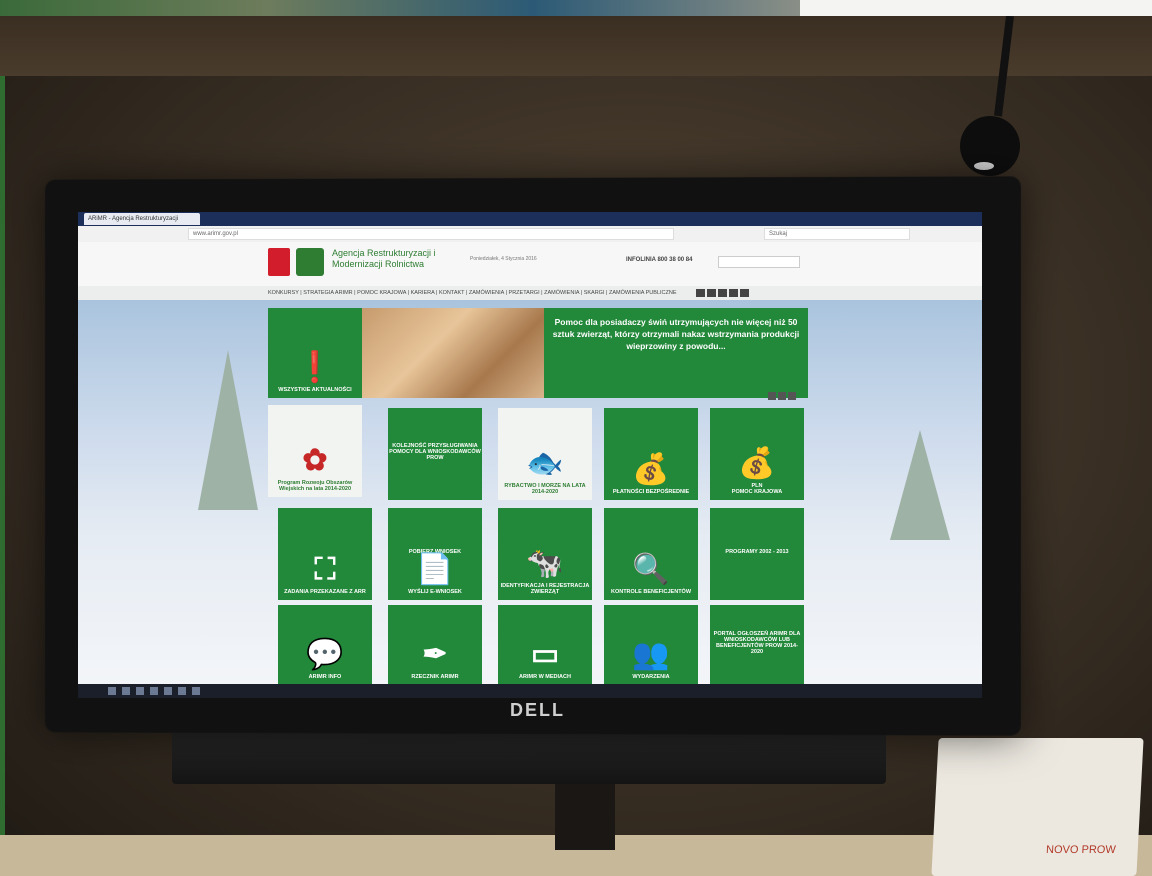 This screenshot has height=876, width=1152. I want to click on browser-tabbar: ARiMR - Agencja Restrukturyzacji, so click(530, 219).